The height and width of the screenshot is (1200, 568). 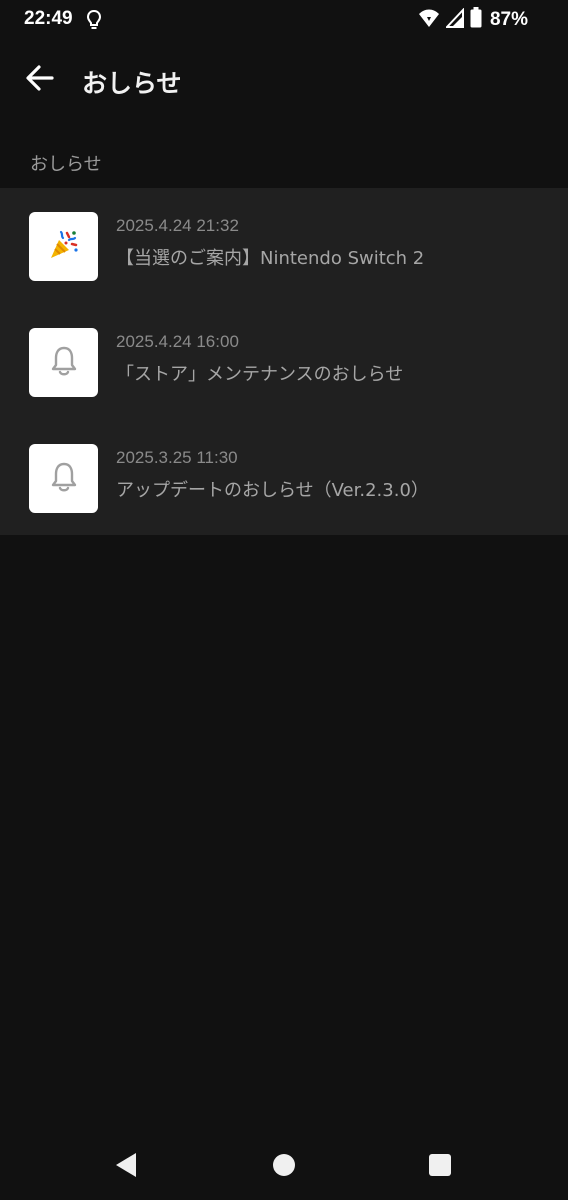 What do you see at coordinates (177, 457) in the screenshot?
I see `notification-date: 2025.3.25 11:30` at bounding box center [177, 457].